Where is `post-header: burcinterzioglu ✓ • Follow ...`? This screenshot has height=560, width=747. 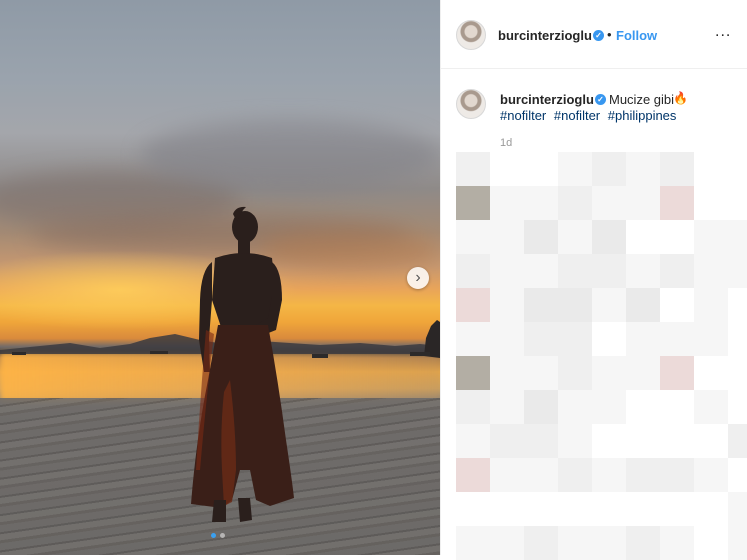
post-header: burcinterzioglu ✓ • Follow ... is located at coordinates (594, 34).